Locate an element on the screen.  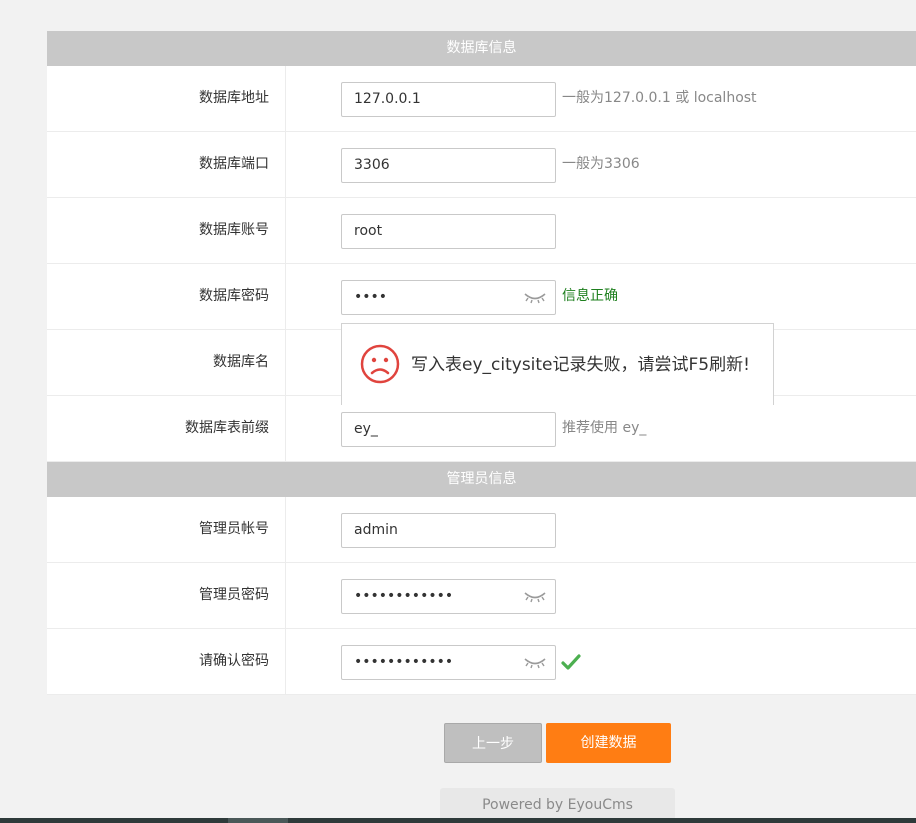
taskbar-tab is located at coordinates (258, 820).